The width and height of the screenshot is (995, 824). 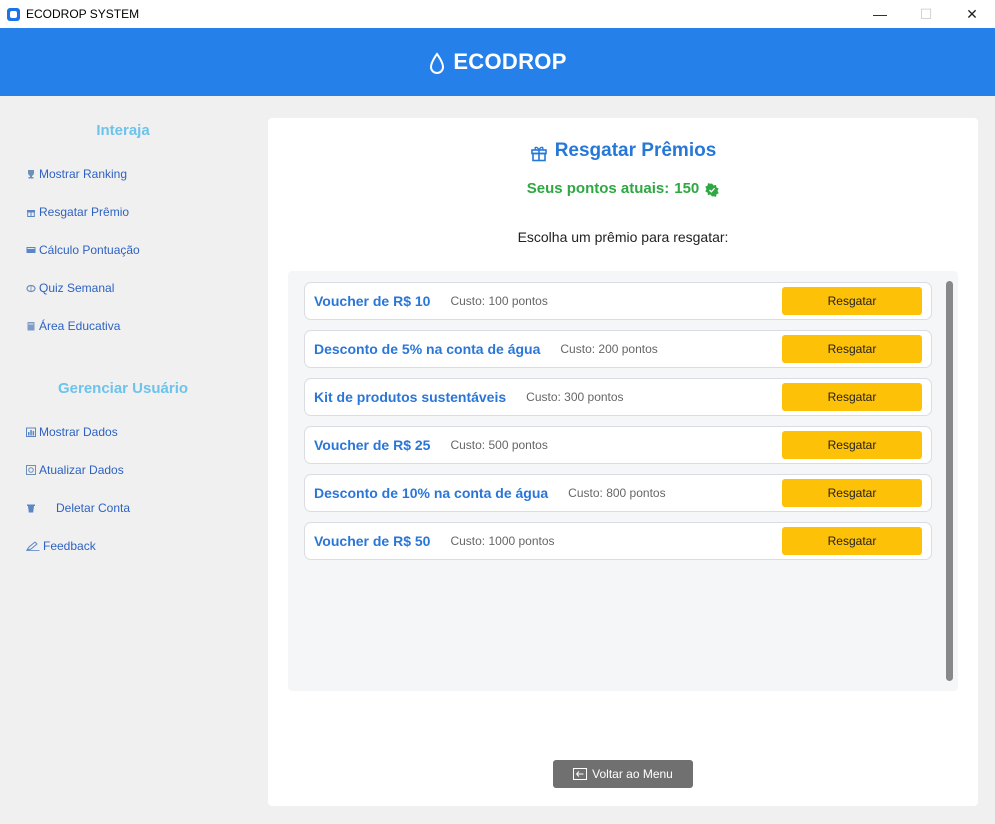 What do you see at coordinates (499, 301) in the screenshot?
I see `prize-cost: Custo: 100 pontos` at bounding box center [499, 301].